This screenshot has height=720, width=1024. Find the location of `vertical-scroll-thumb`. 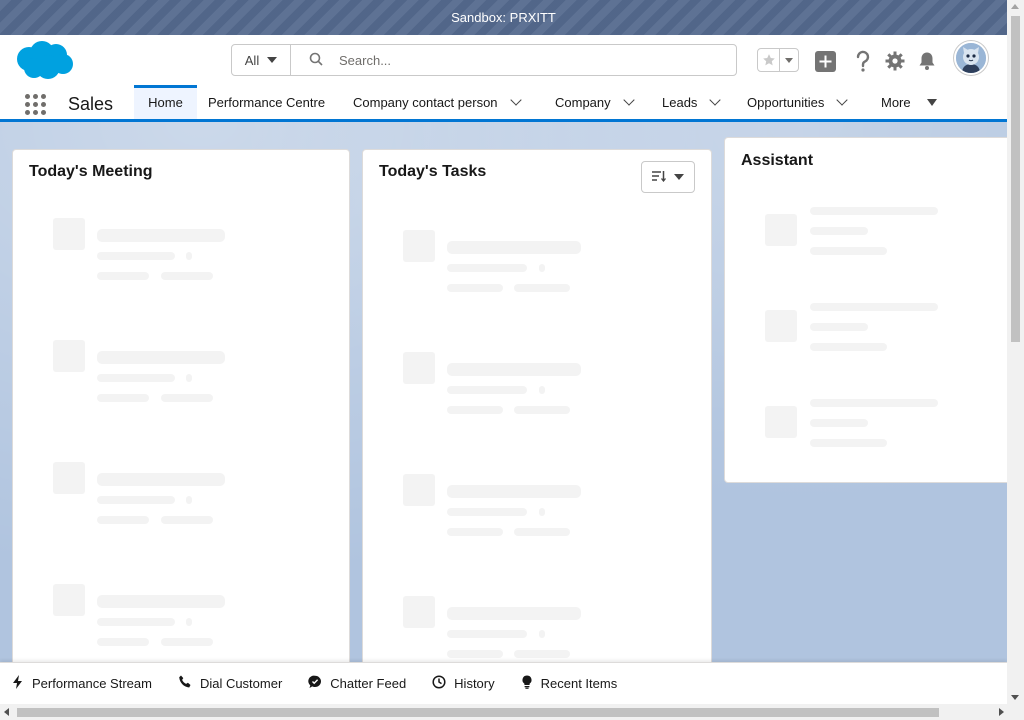

vertical-scroll-thumb is located at coordinates (1015, 179).